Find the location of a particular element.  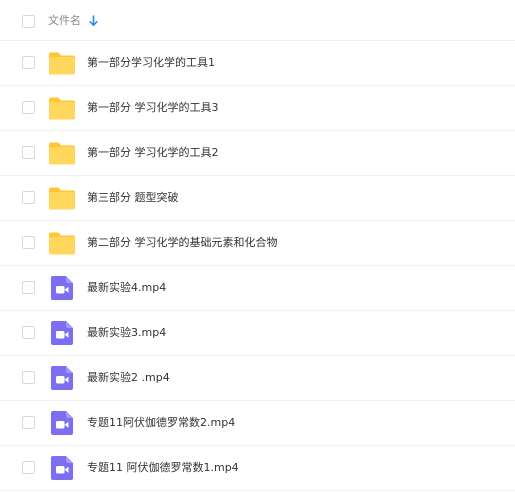

file-name: 第一部分 学习化学的工具3 is located at coordinates (153, 108).